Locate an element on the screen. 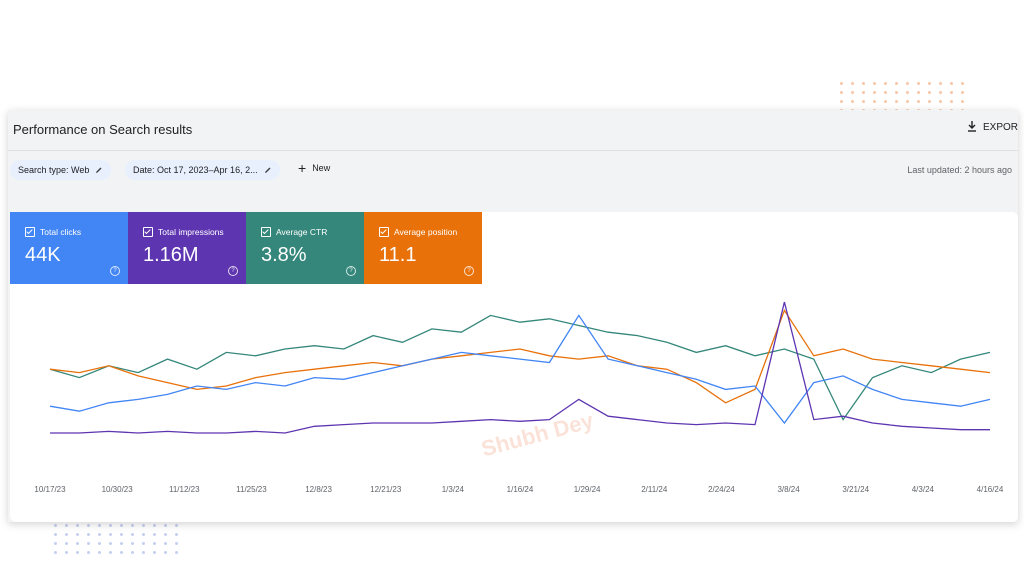 The height and width of the screenshot is (576, 1024). export-button: EXPOR is located at coordinates (992, 127).